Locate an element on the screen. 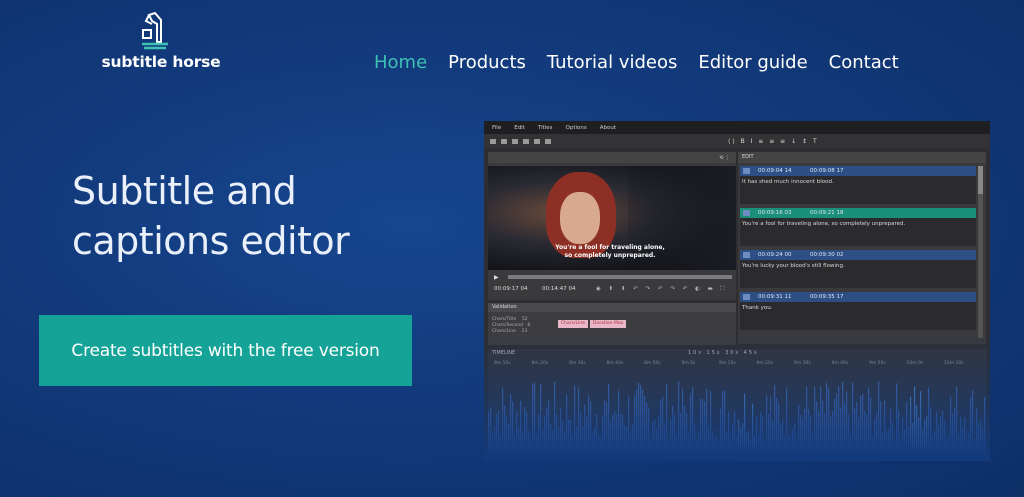 This screenshot has width=1024, height=497. timeline-label: TIMELINE is located at coordinates (504, 353).